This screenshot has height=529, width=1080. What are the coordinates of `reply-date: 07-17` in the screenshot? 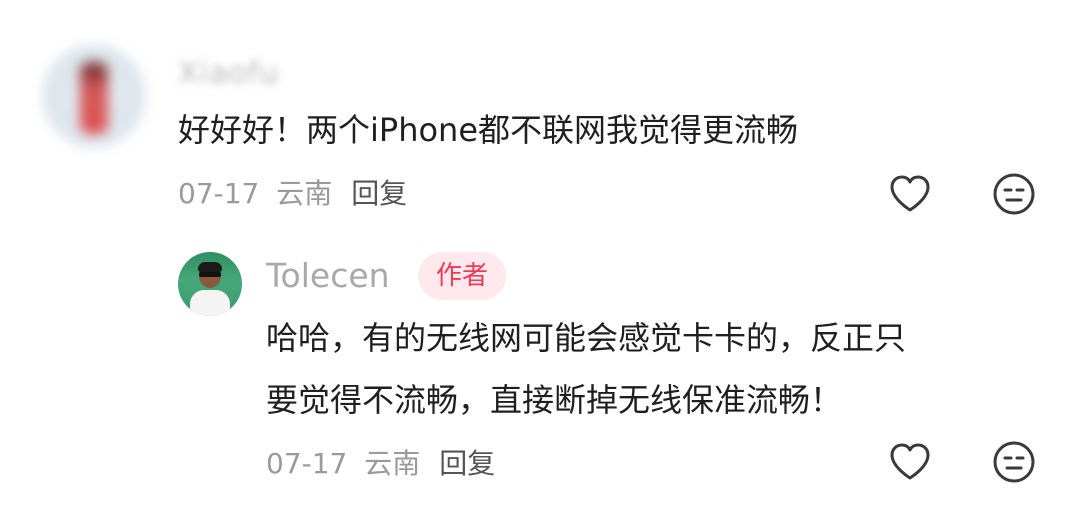 It's located at (307, 463).